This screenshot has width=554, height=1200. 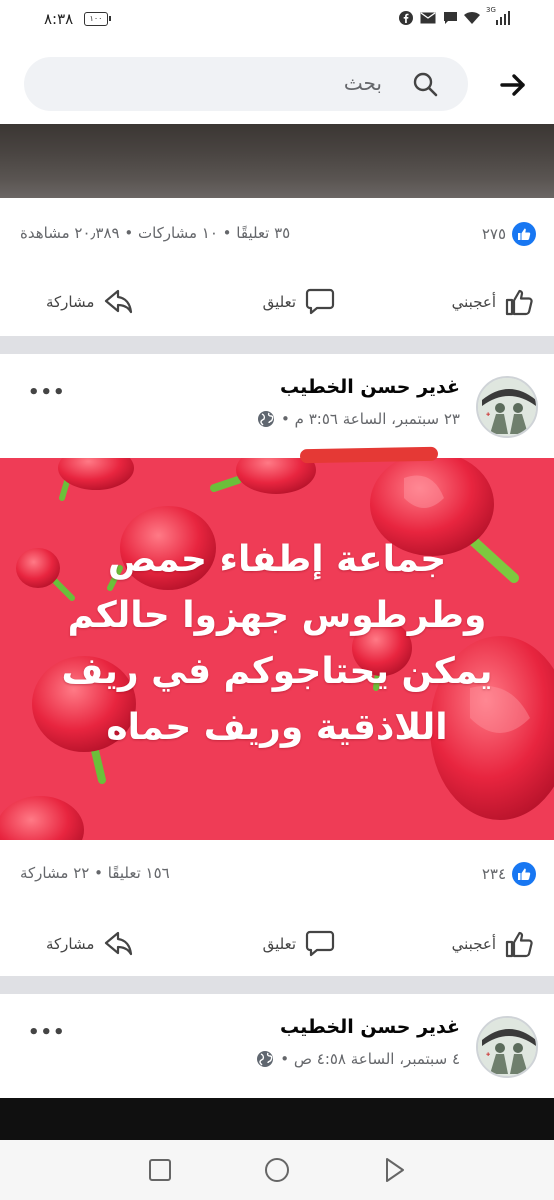 I want to click on search-header: بحث, so click(x=277, y=84).